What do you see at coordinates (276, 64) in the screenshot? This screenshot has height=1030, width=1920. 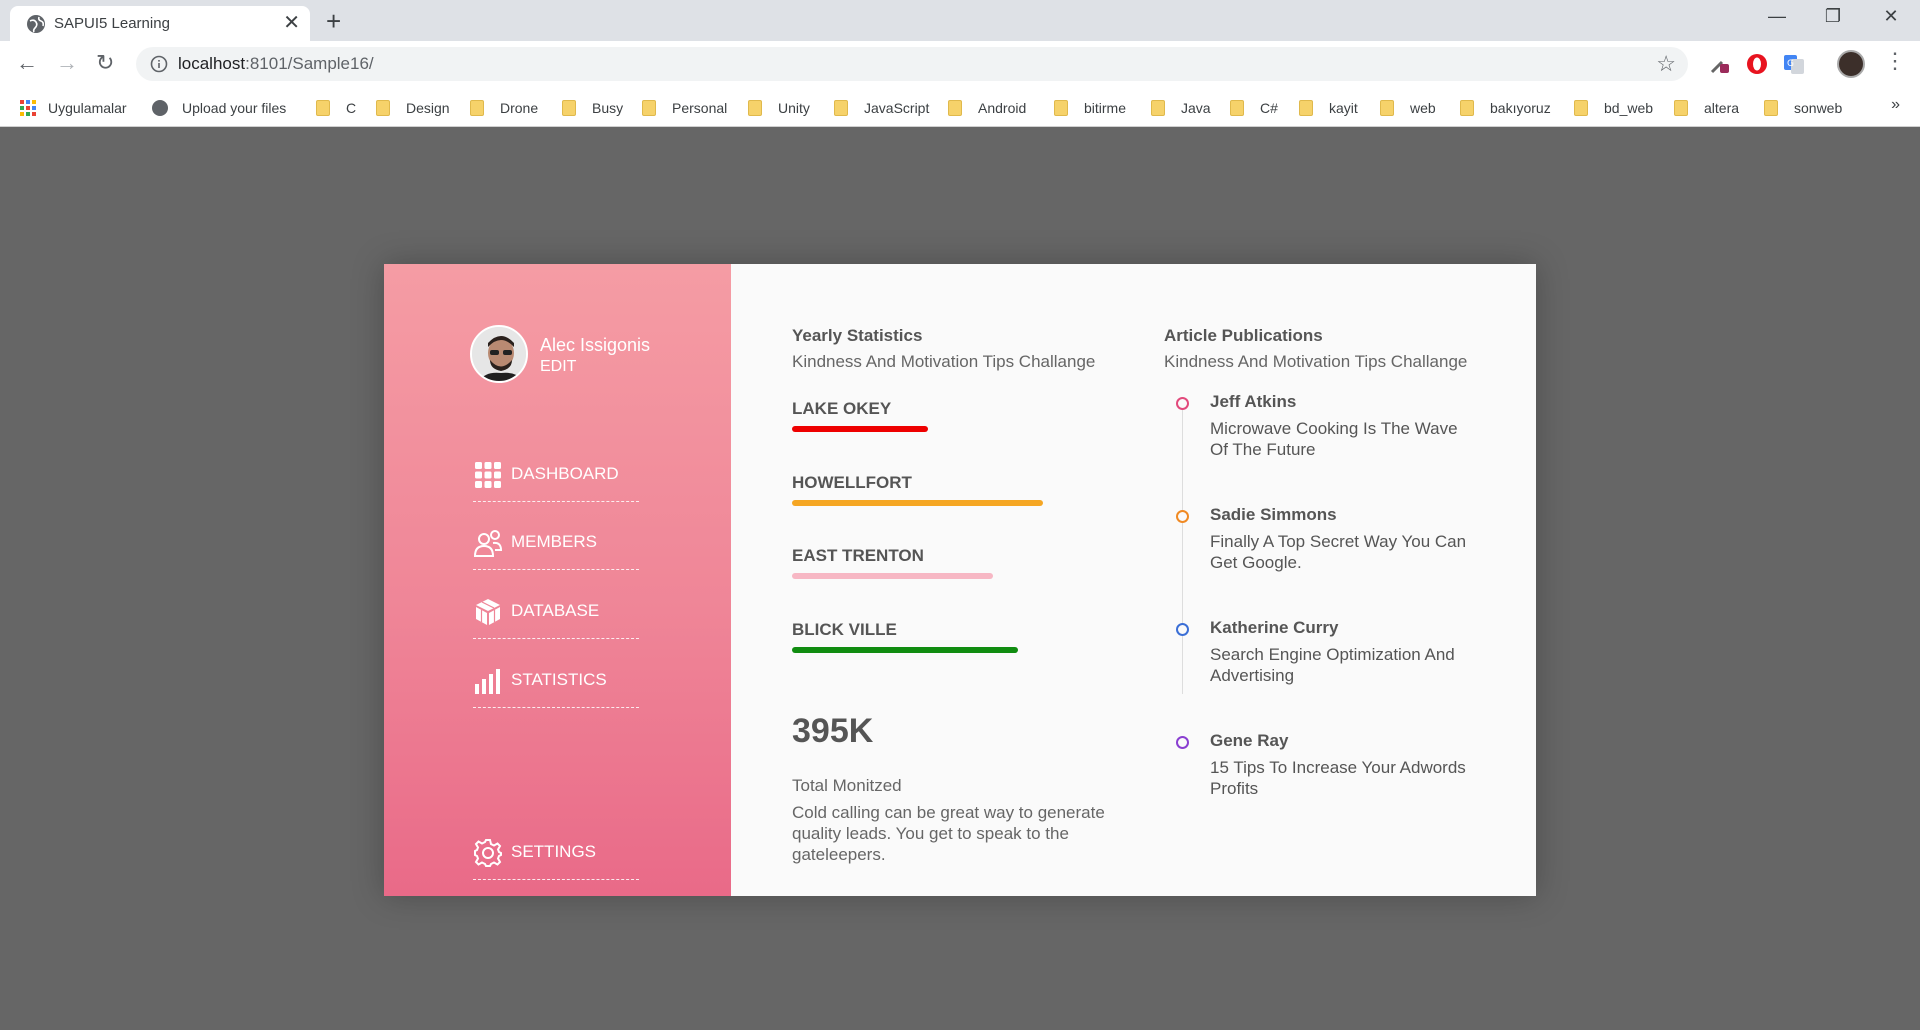 I see `url-text: localhost:8101/Sample16/` at bounding box center [276, 64].